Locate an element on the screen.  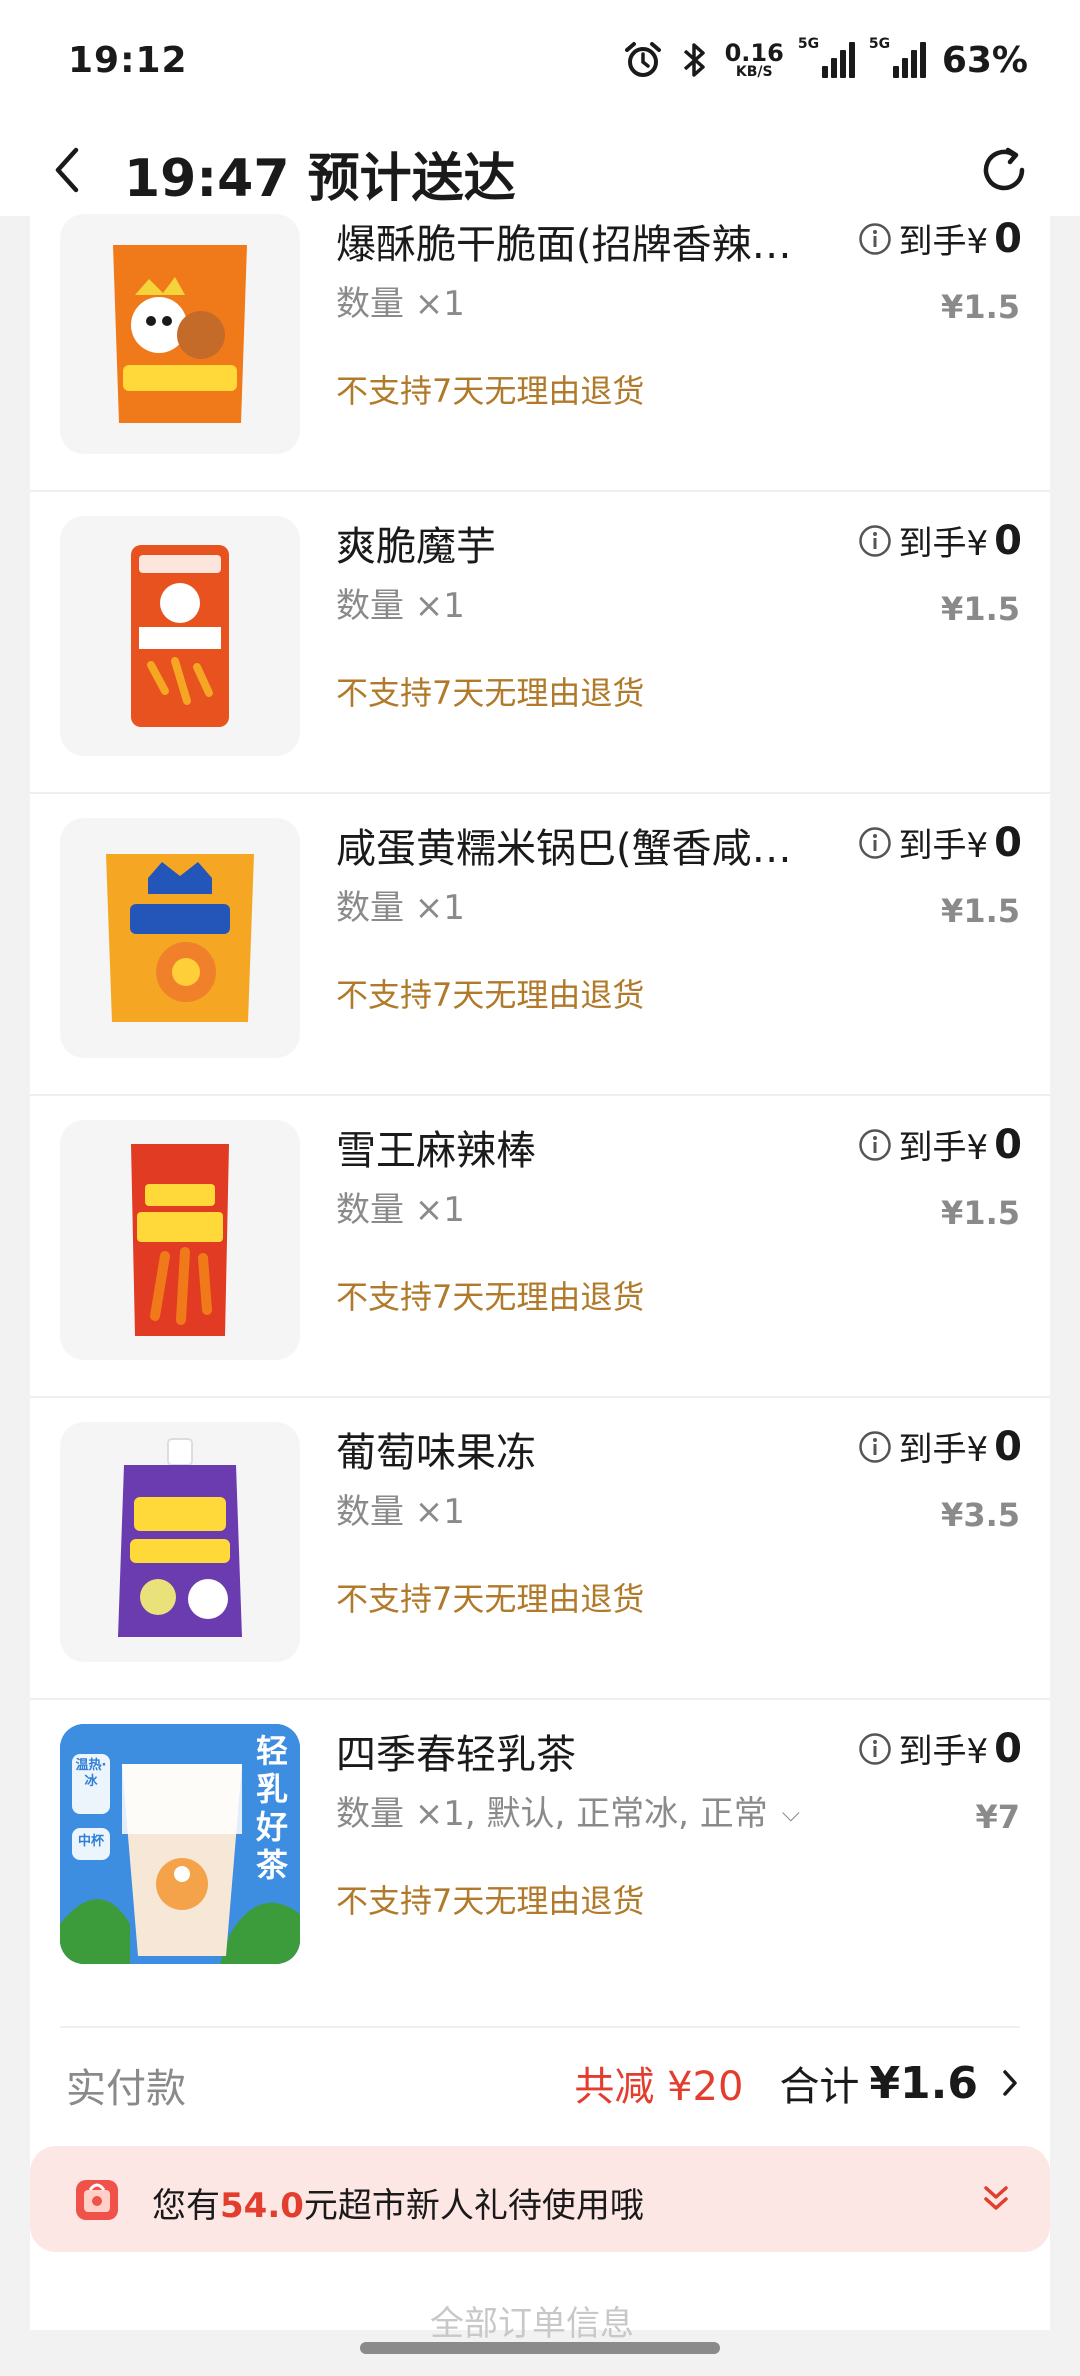
total-discount: 共减 ¥20 is located at coordinates (659, 2087).